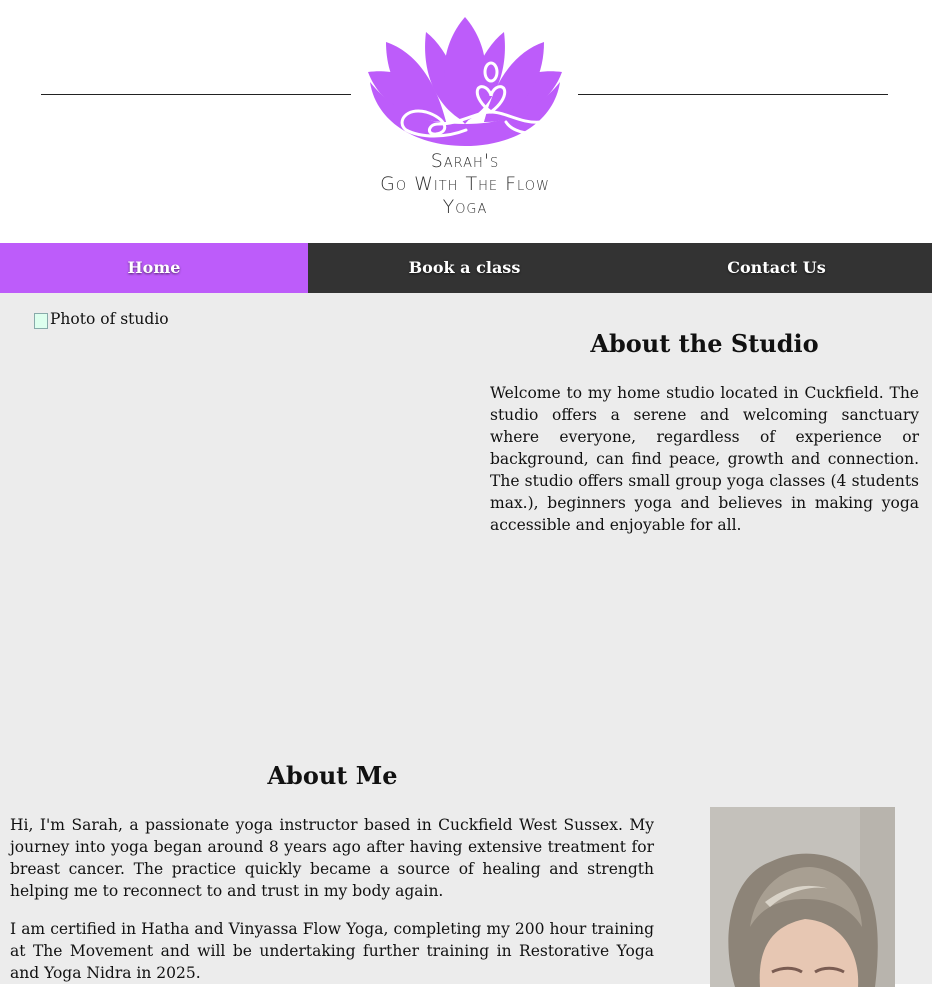  Describe the element at coordinates (196, 94) in the screenshot. I see `header-divider-left` at that location.